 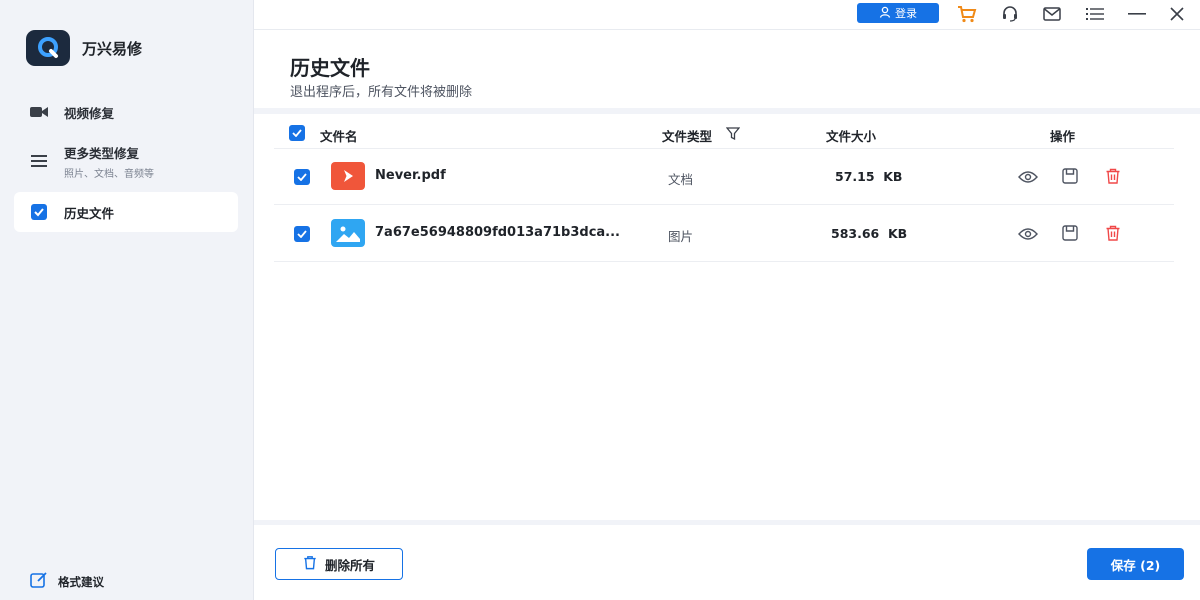 I want to click on delete-all-button: 删除所有, so click(x=339, y=564).